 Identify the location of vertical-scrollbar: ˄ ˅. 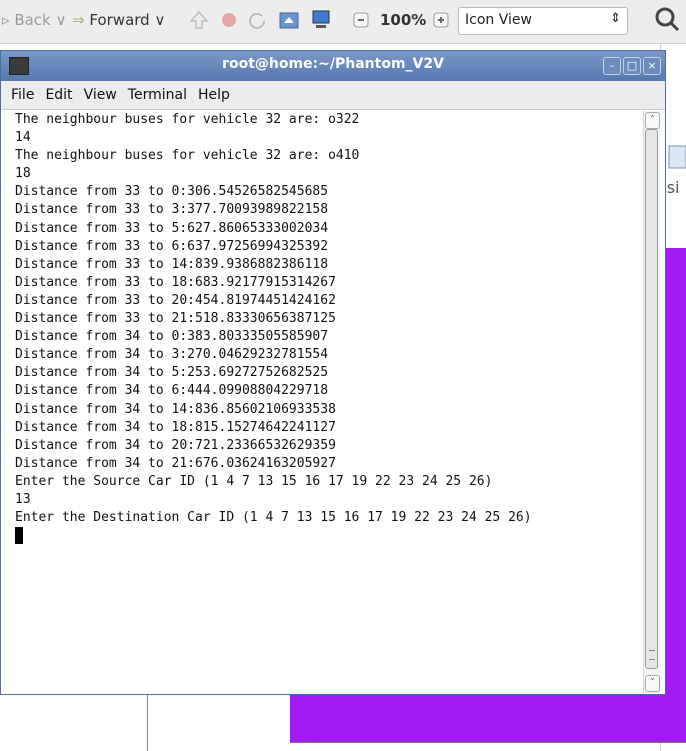
(651, 402).